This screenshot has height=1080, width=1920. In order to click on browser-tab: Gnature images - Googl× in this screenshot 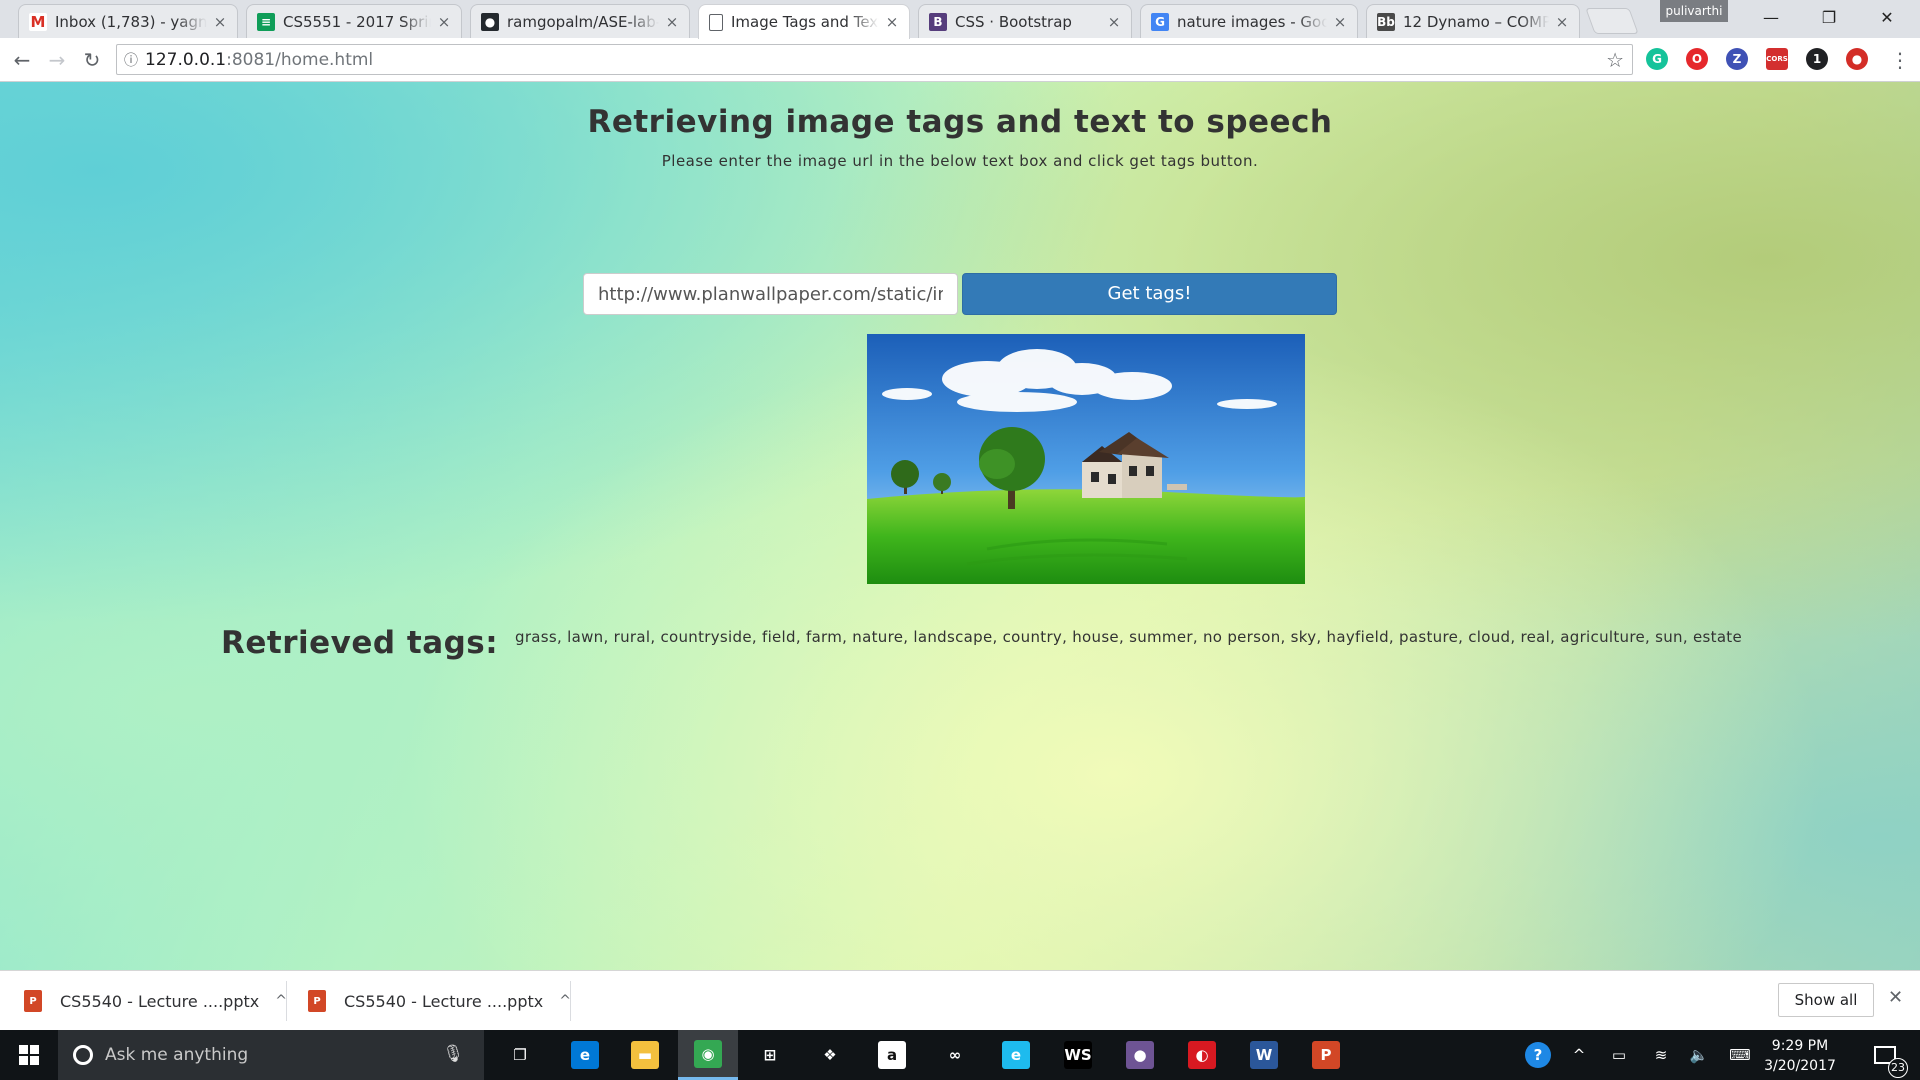, I will do `click(1249, 21)`.